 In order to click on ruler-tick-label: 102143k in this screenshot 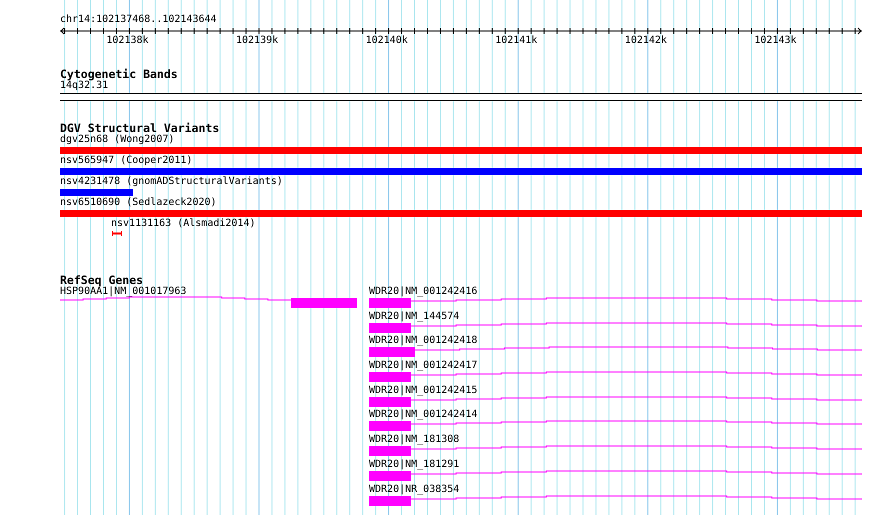, I will do `click(775, 41)`.